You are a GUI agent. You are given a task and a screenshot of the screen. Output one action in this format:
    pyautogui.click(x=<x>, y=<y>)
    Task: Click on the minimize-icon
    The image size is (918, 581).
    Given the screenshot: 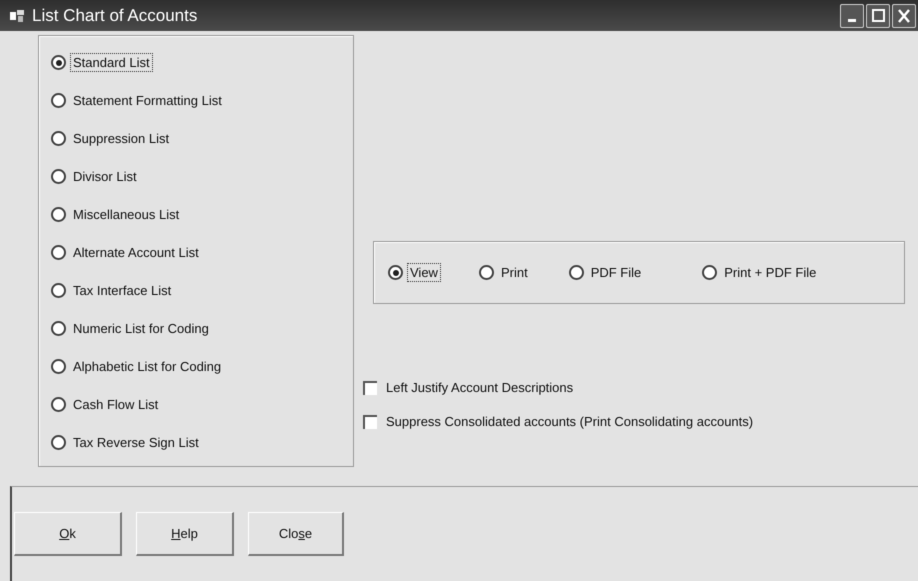 What is the action you would take?
    pyautogui.click(x=852, y=20)
    